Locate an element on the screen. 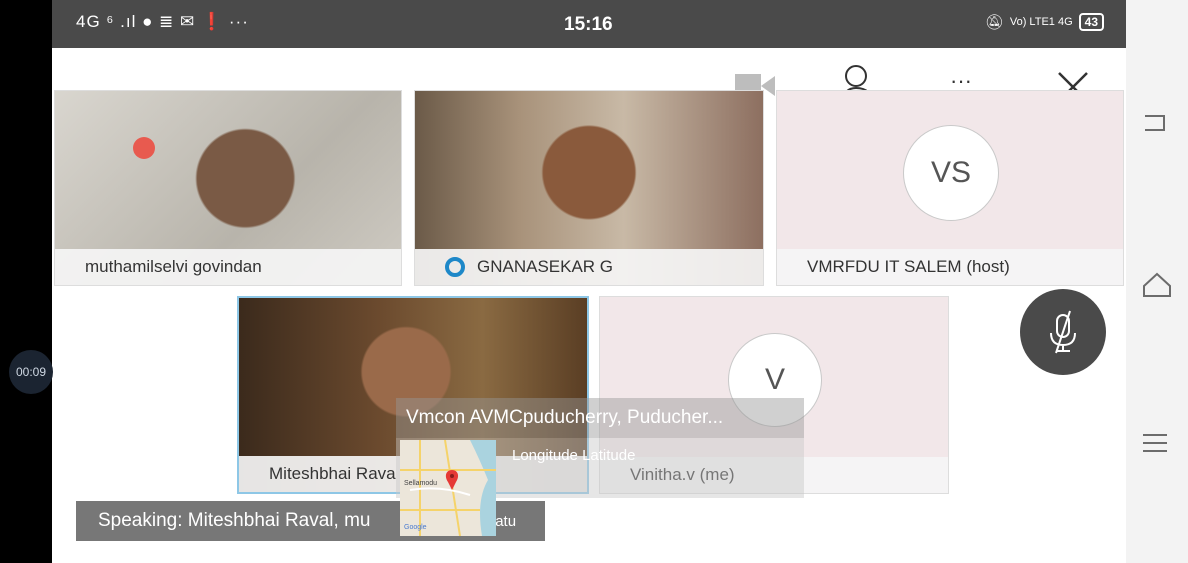 The width and height of the screenshot is (1188, 563). participant-name: muthamilselvi govindan is located at coordinates (228, 267).